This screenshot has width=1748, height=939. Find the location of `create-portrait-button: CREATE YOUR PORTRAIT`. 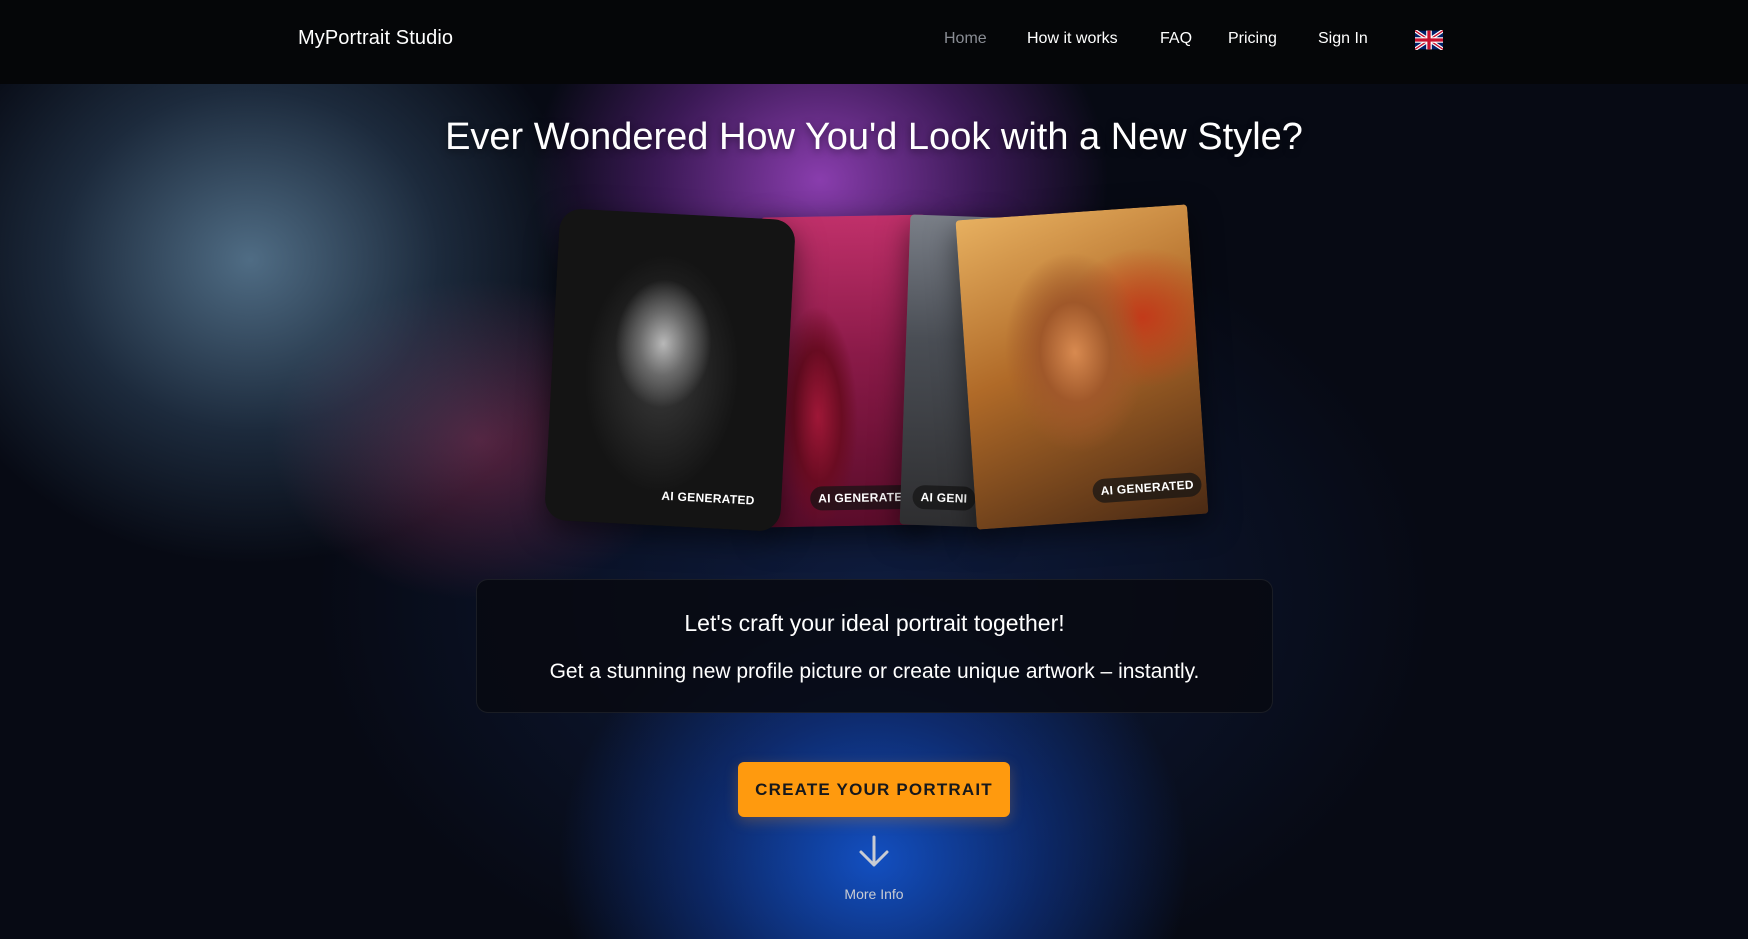

create-portrait-button: CREATE YOUR PORTRAIT is located at coordinates (874, 789).